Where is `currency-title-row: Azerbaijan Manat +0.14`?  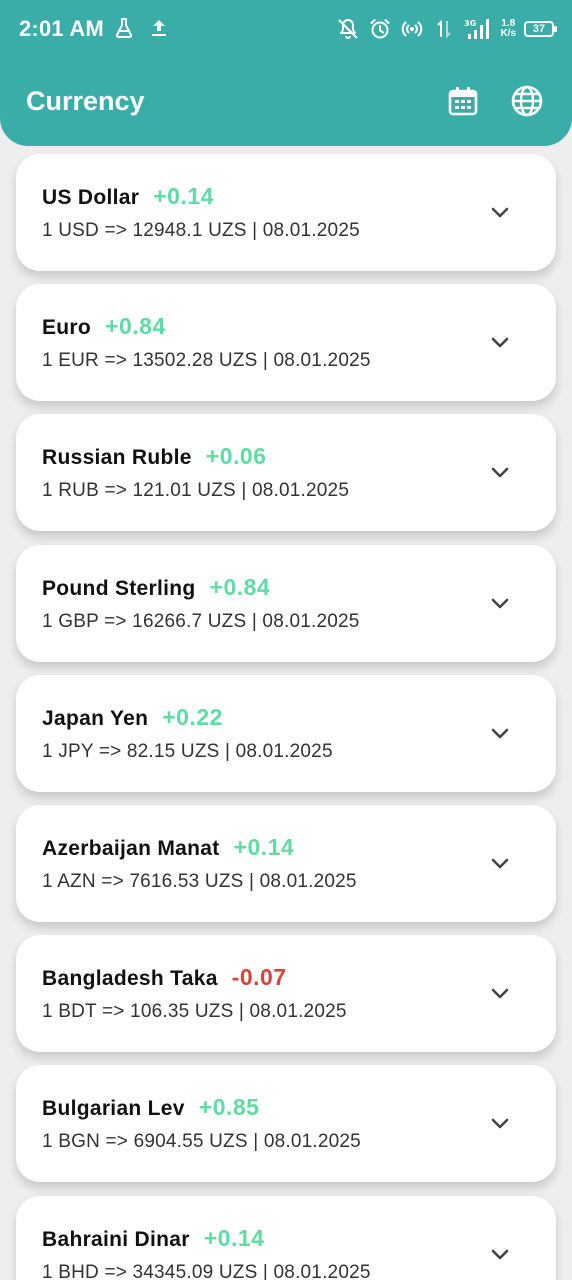
currency-title-row: Azerbaijan Manat +0.14 is located at coordinates (168, 847).